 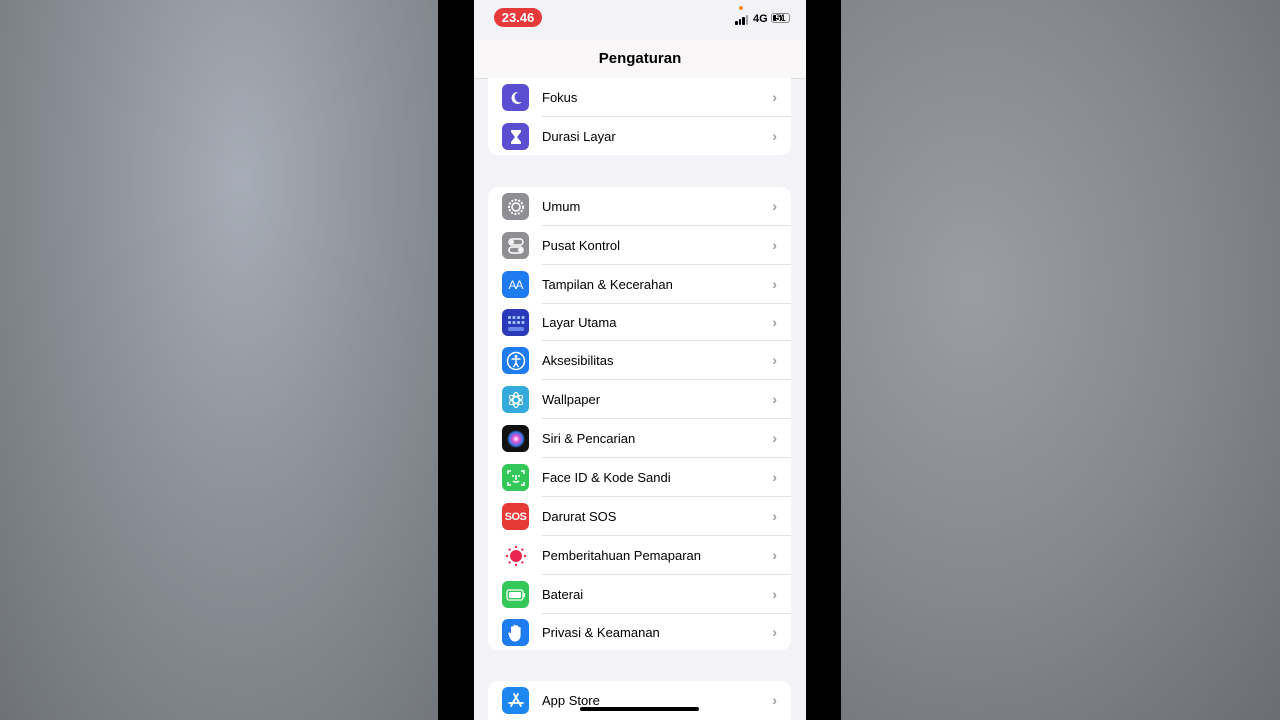 I want to click on sos-label: SOS, so click(x=515, y=516).